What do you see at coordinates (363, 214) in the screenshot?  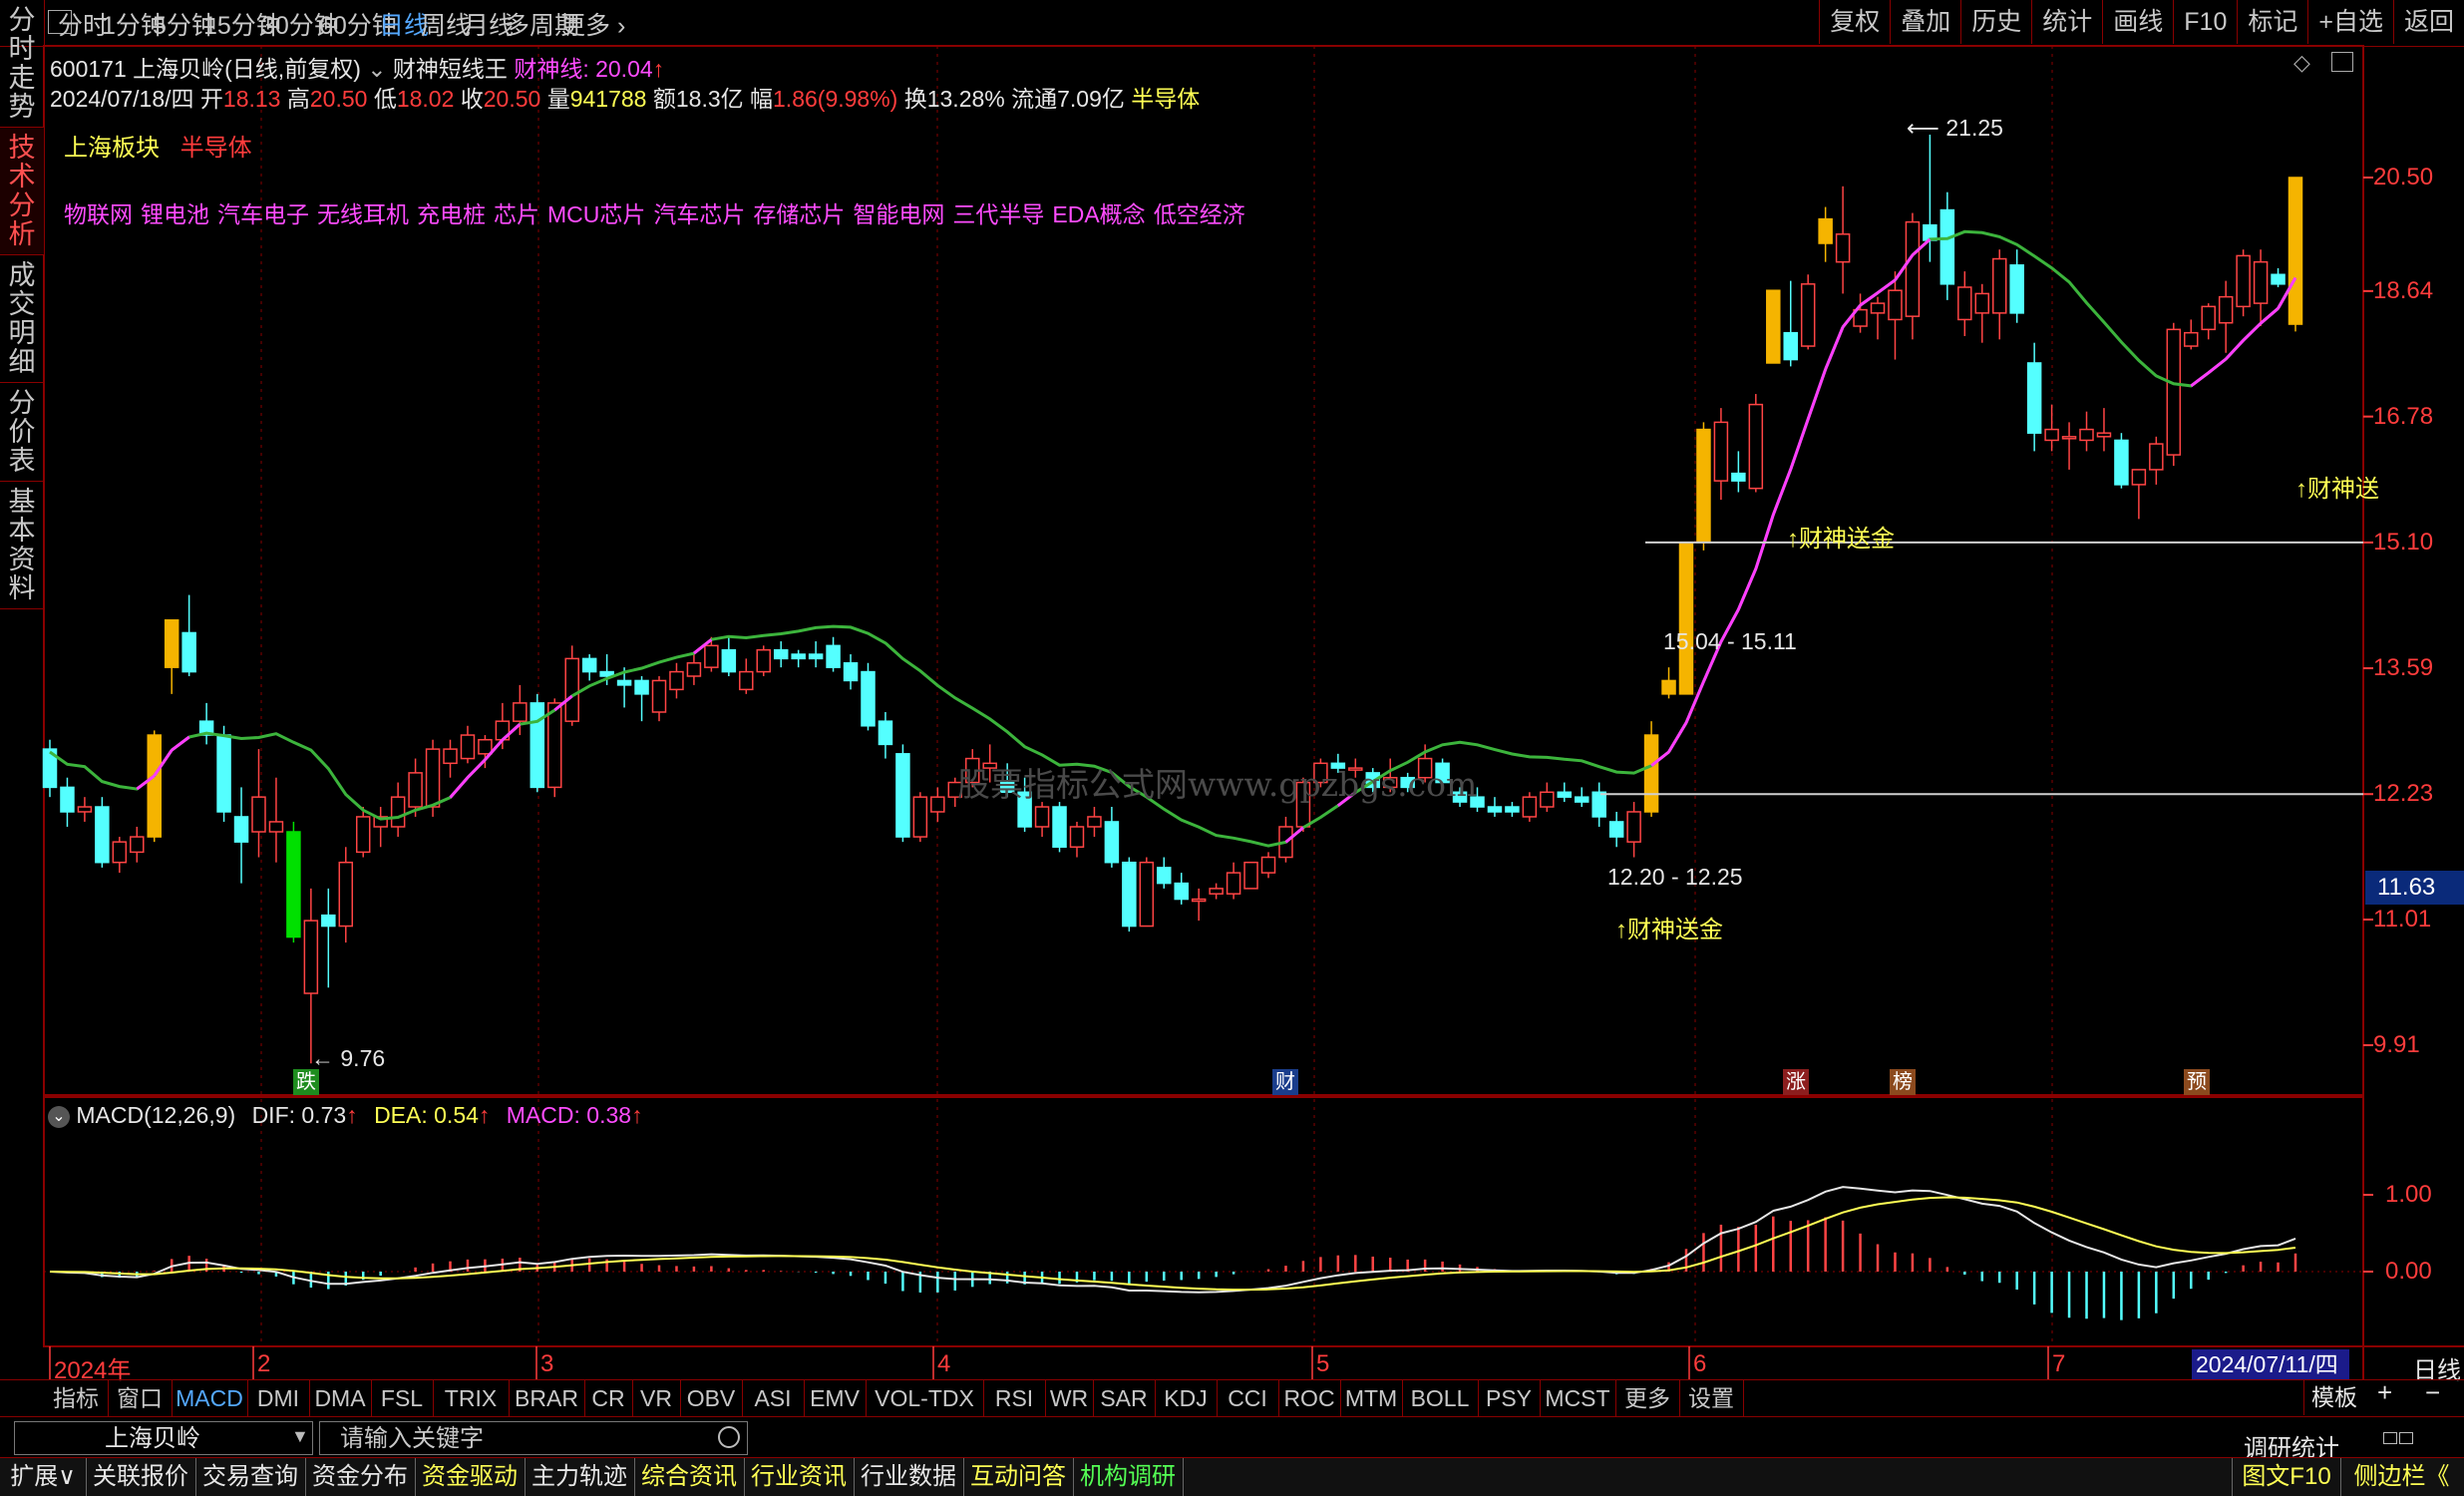 I see `concept-tag-3: 无线耳机` at bounding box center [363, 214].